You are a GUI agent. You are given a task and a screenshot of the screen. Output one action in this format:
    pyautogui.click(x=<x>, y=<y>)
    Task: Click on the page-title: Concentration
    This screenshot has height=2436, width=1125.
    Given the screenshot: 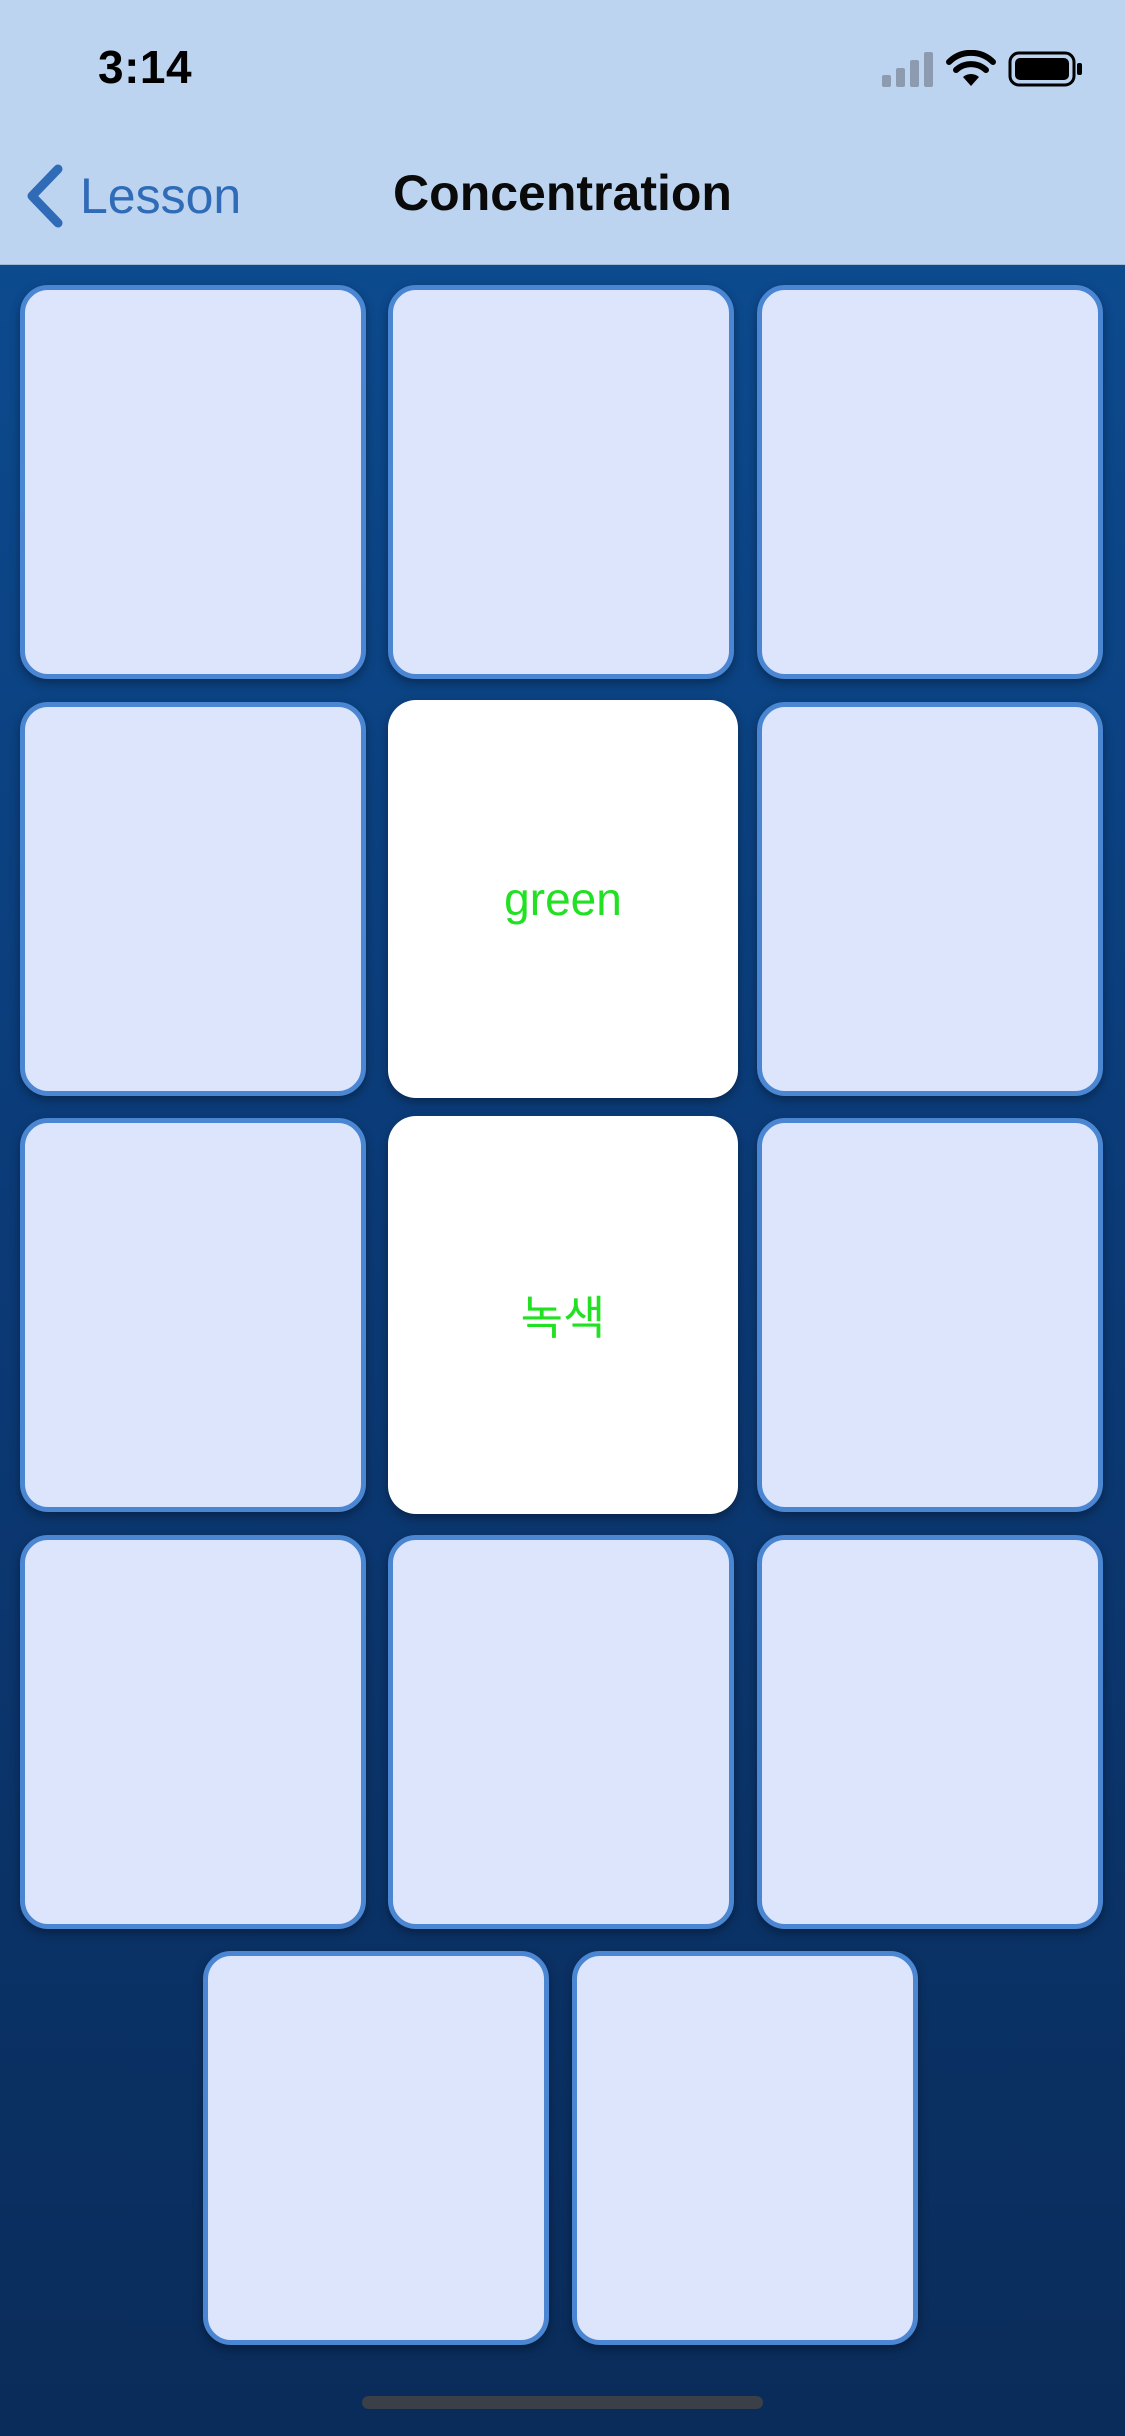 What is the action you would take?
    pyautogui.click(x=562, y=193)
    